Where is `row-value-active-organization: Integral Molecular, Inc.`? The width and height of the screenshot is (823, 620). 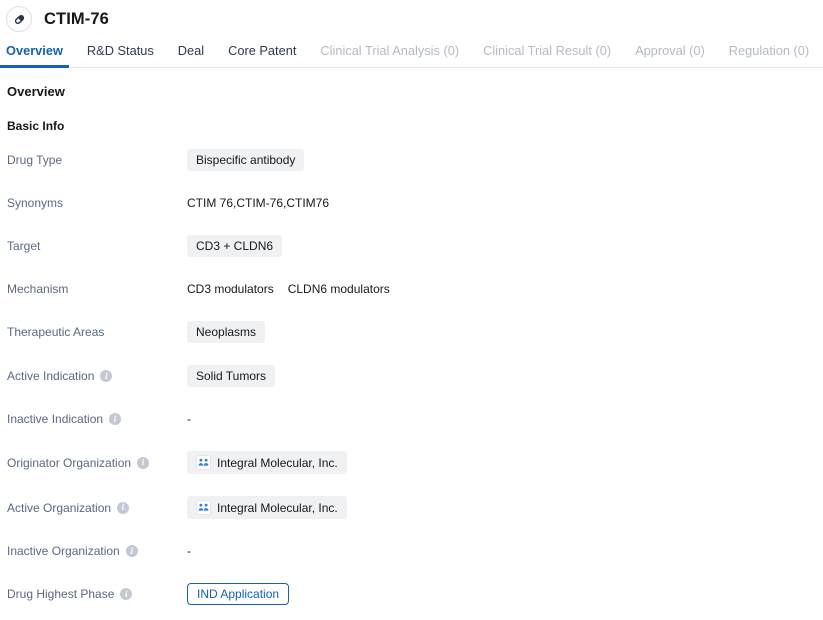
row-value-active-organization: Integral Molecular, Inc. is located at coordinates (267, 507).